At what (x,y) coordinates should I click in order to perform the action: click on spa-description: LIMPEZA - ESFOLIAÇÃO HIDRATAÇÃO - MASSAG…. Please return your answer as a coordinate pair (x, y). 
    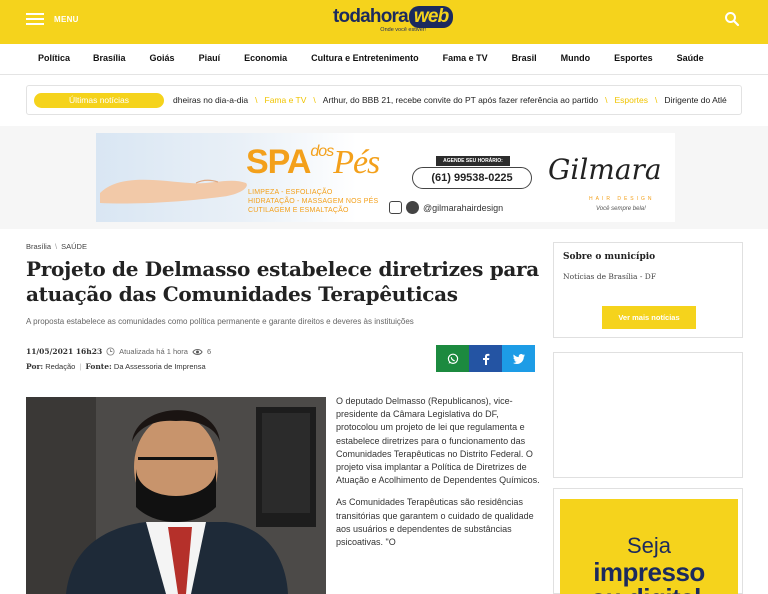
    Looking at the image, I should click on (313, 201).